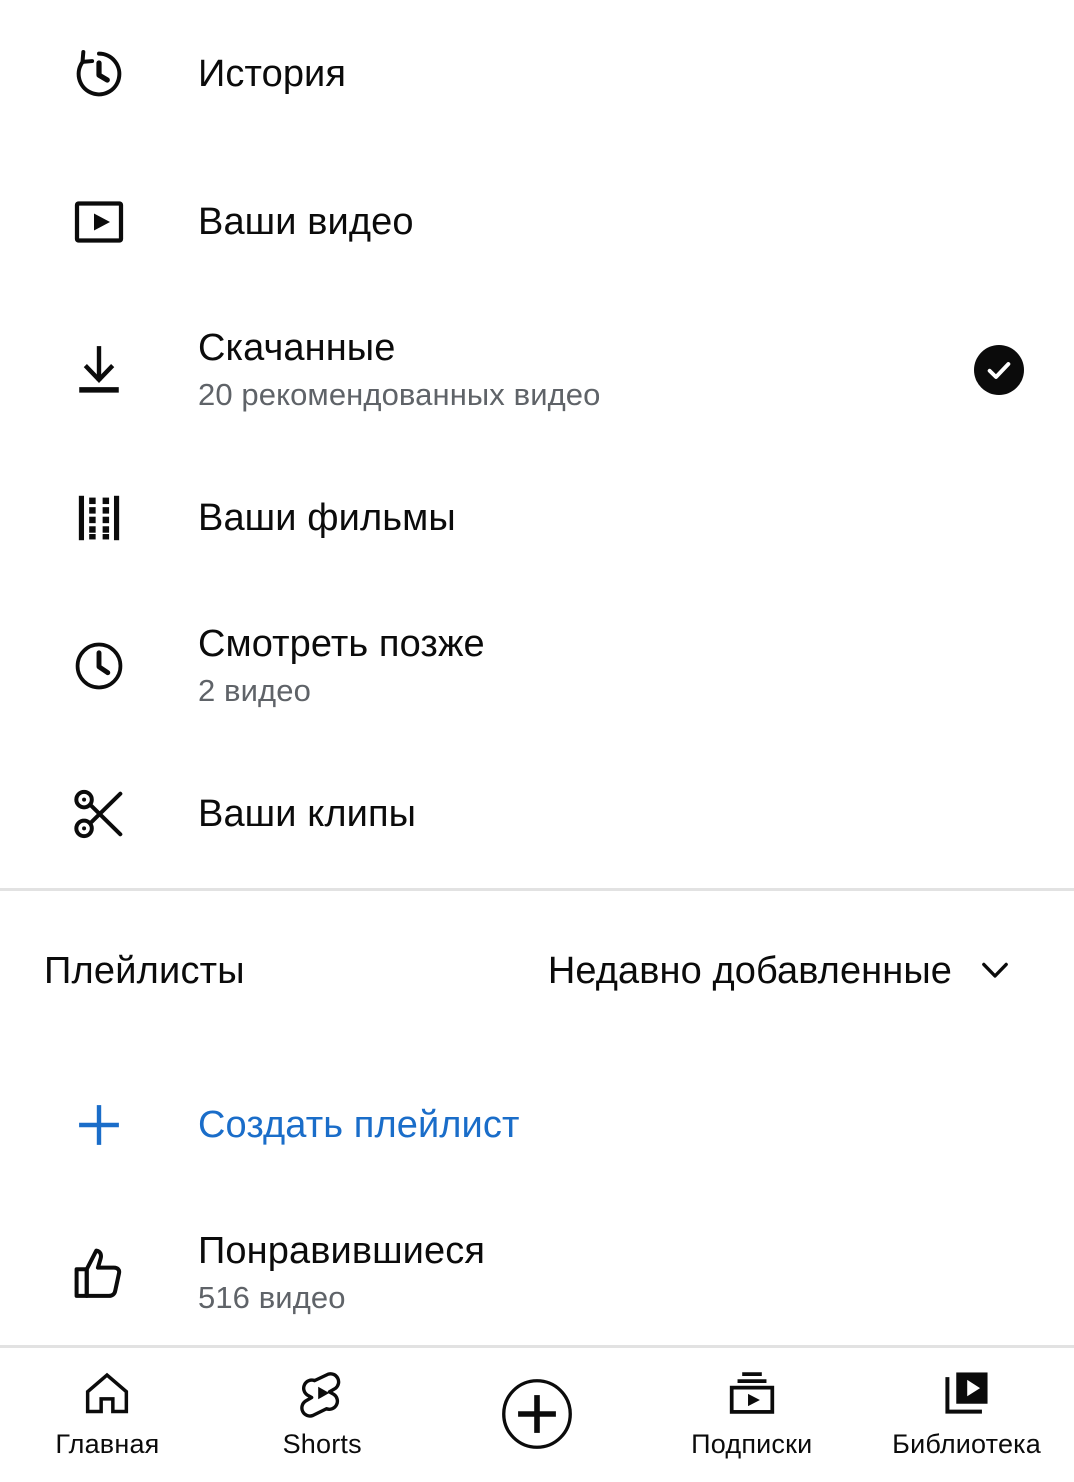  I want to click on library-item-text: История, so click(561, 74).